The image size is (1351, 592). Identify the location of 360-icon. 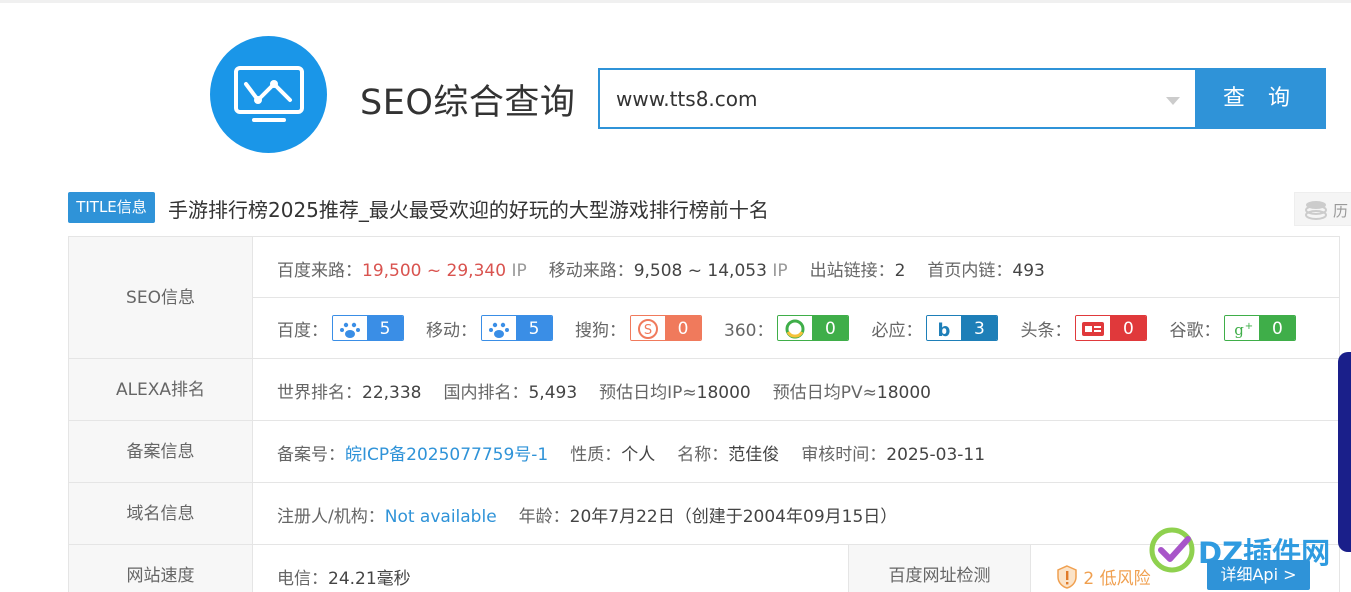
(795, 328).